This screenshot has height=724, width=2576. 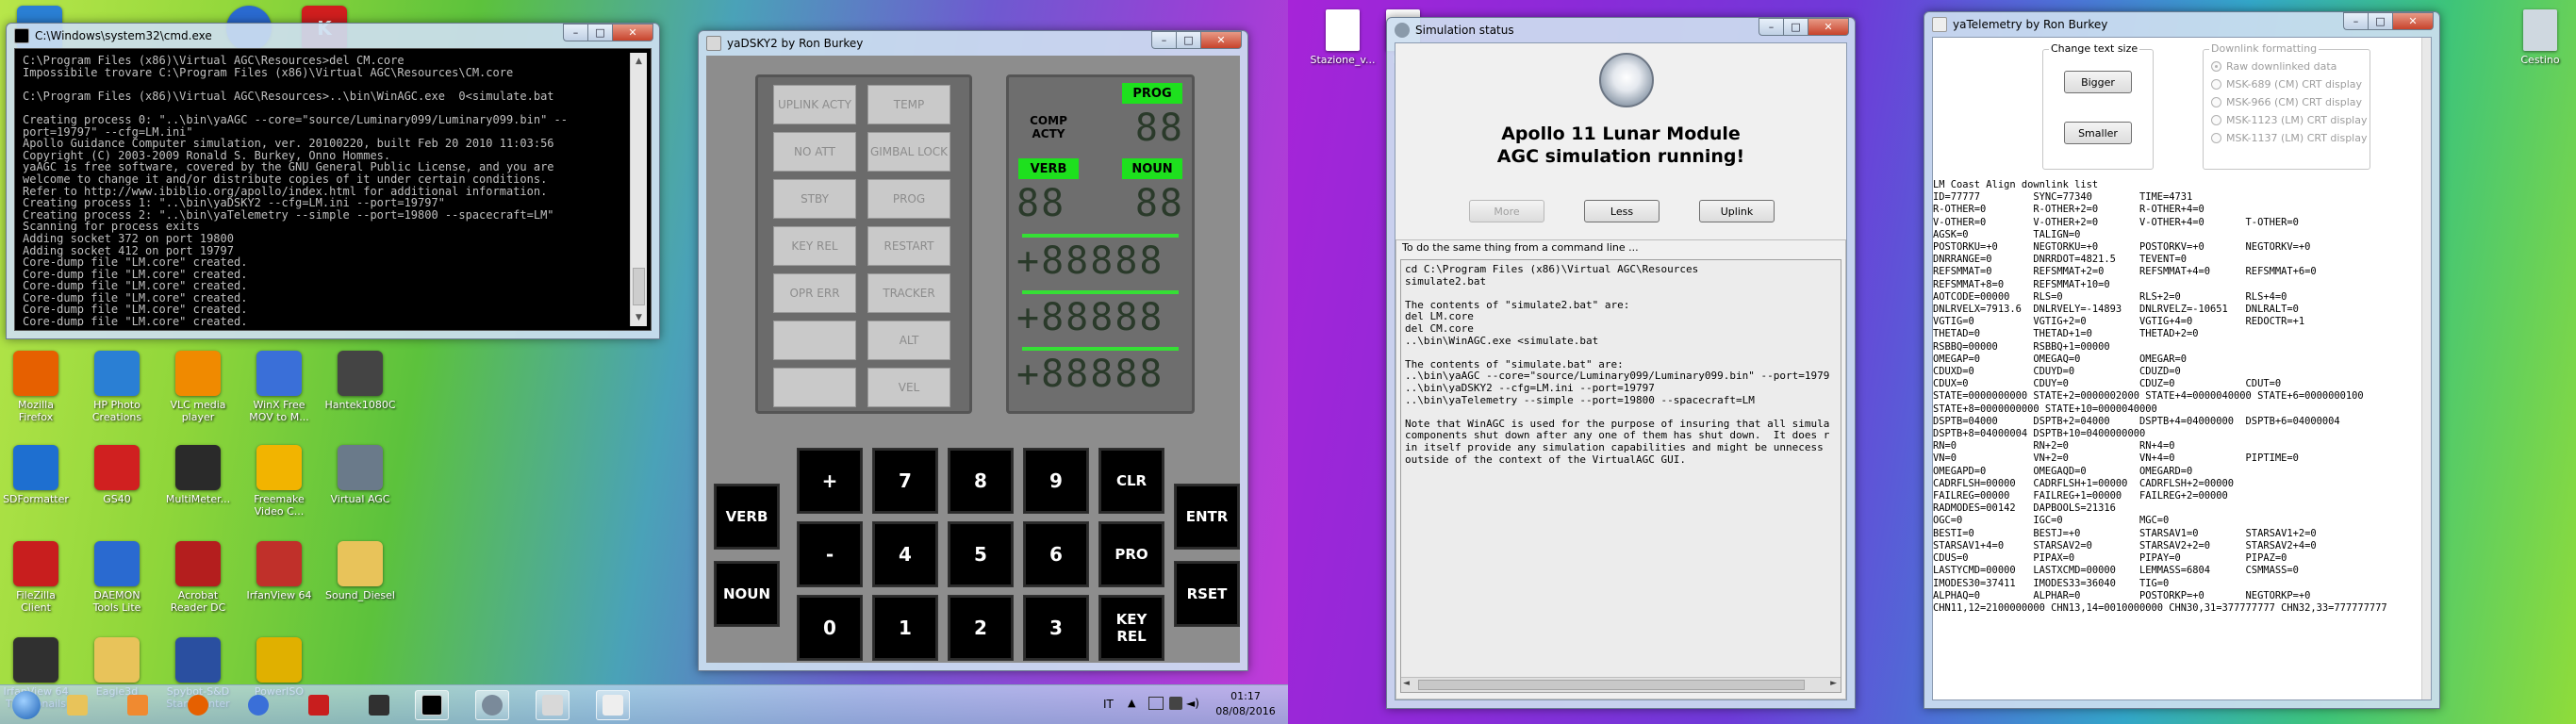 What do you see at coordinates (830, 481) in the screenshot?
I see `plus-key: +` at bounding box center [830, 481].